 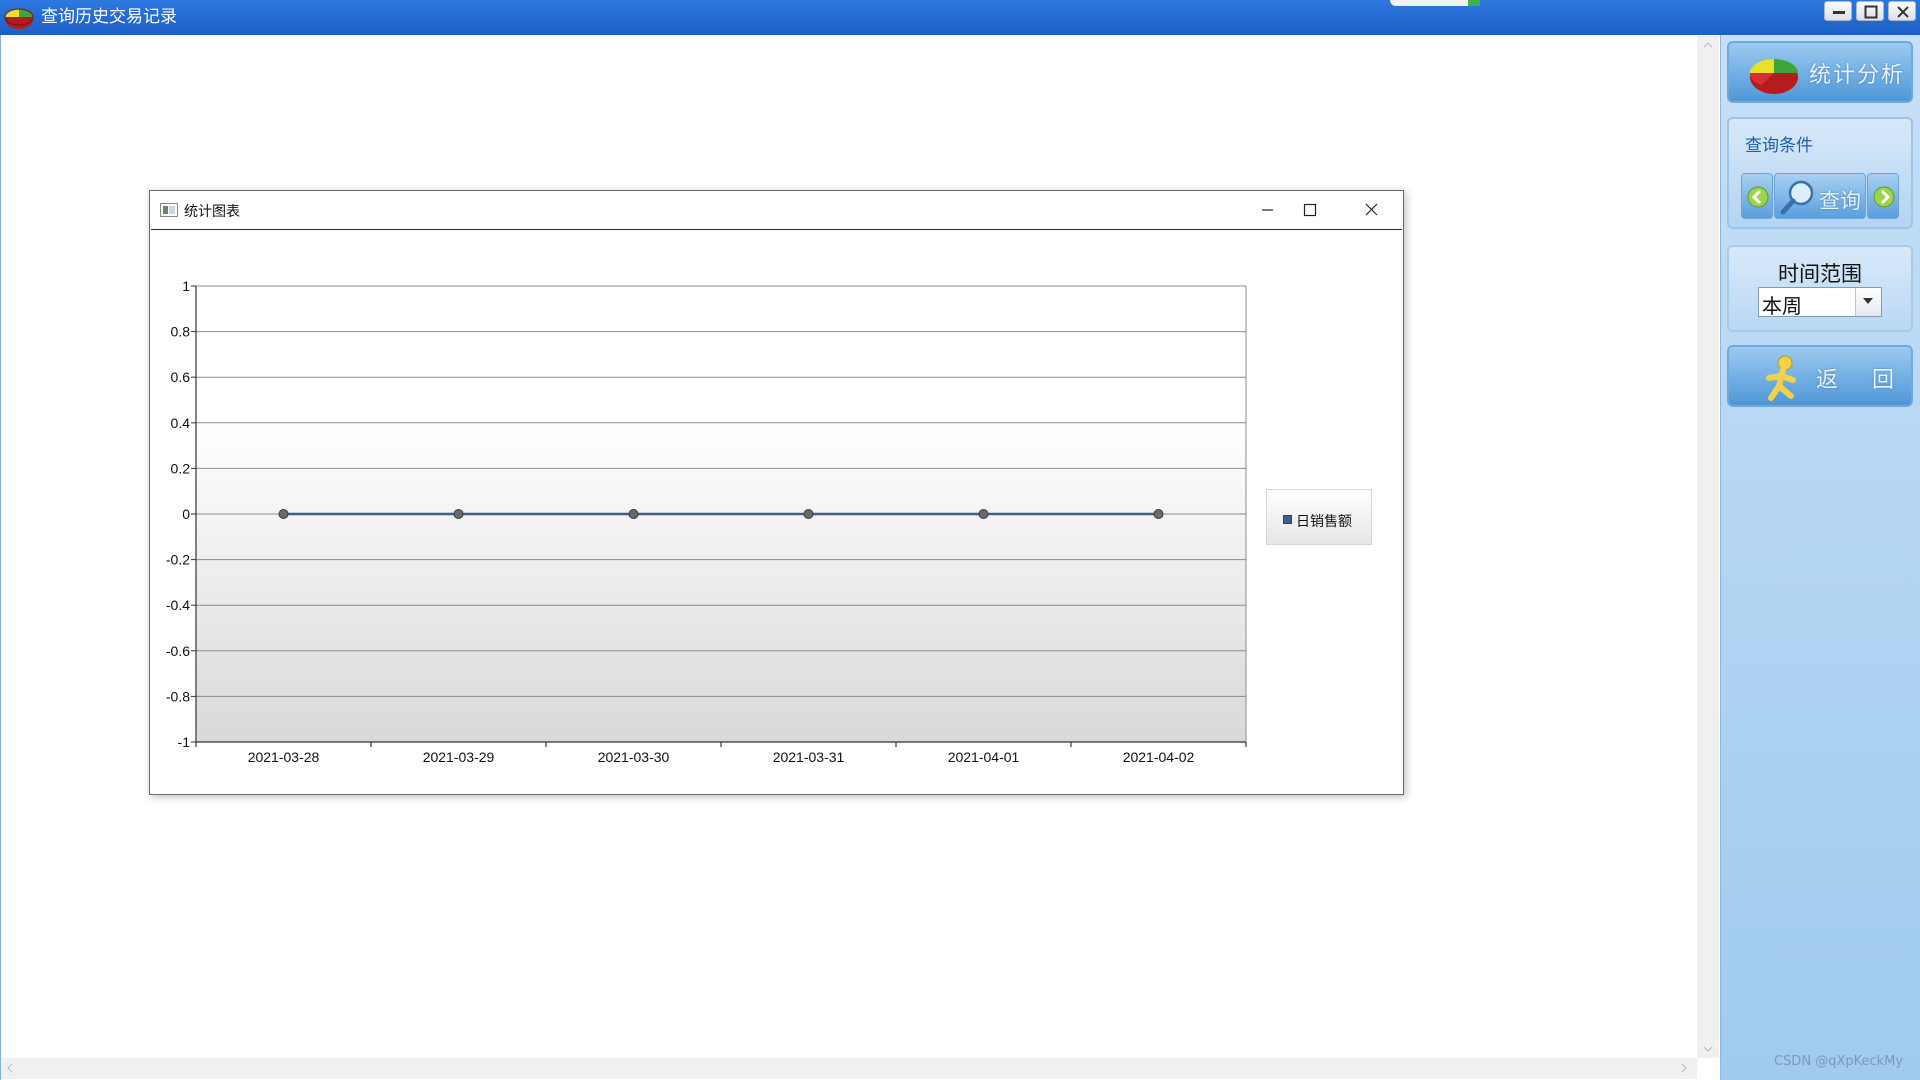 I want to click on time-range-select: 本周, so click(x=1820, y=302).